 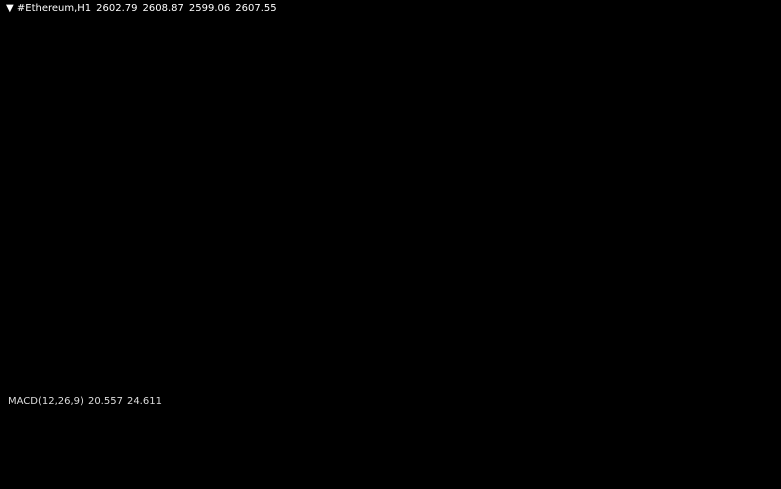 What do you see at coordinates (732, 92) in the screenshot?
I see `price-tick-label: 2725.30` at bounding box center [732, 92].